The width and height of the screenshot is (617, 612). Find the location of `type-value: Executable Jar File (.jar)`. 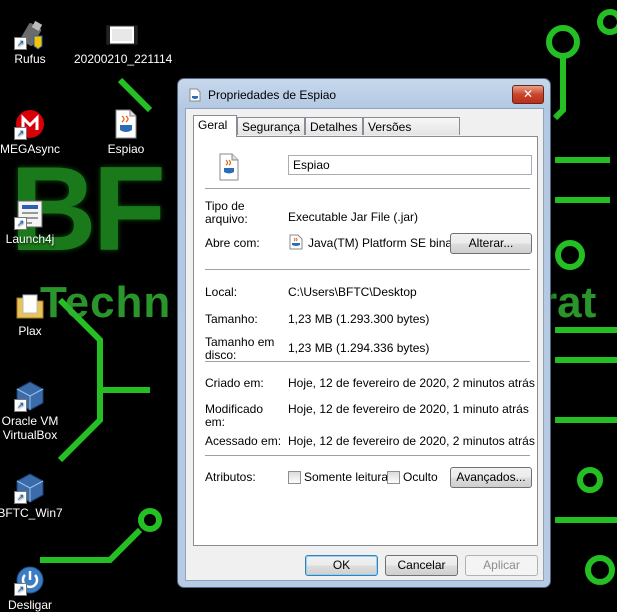

type-value: Executable Jar File (.jar) is located at coordinates (353, 217).